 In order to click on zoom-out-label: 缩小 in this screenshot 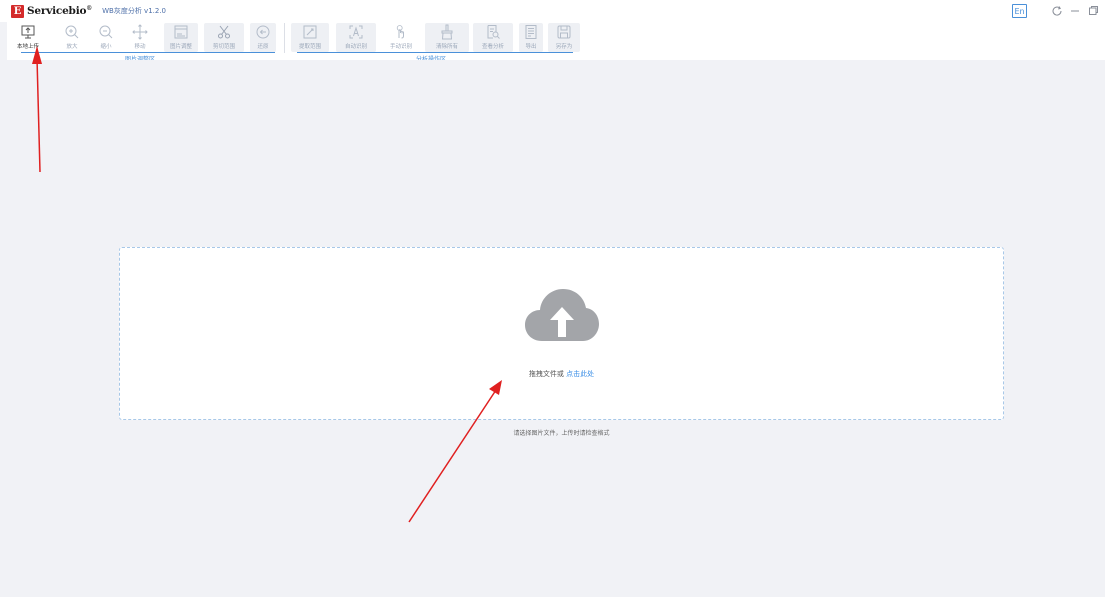, I will do `click(106, 47)`.